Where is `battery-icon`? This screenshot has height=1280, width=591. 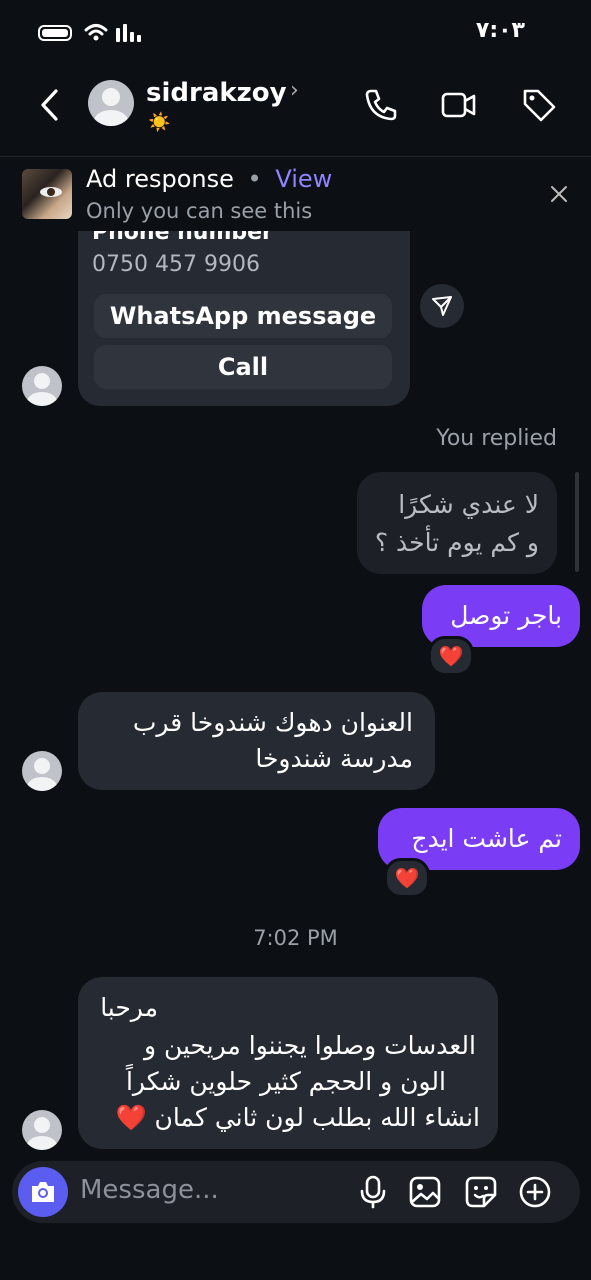
battery-icon is located at coordinates (55, 33).